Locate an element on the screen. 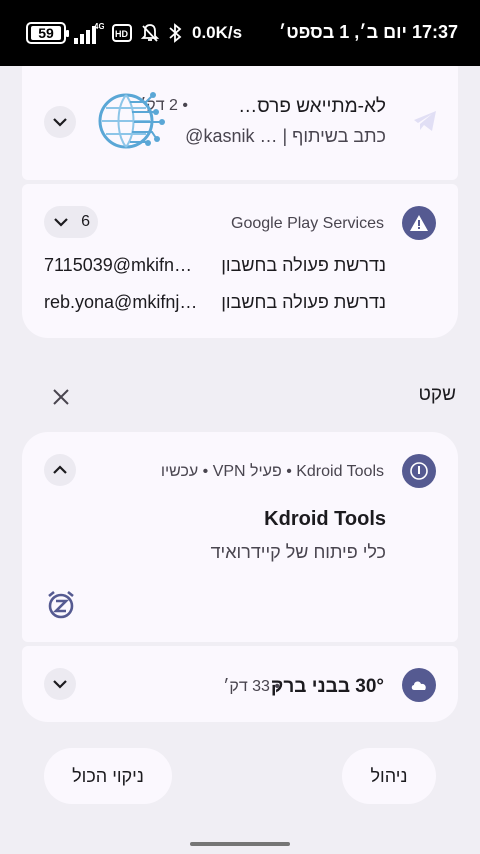 The height and width of the screenshot is (854, 480). warning-icon is located at coordinates (419, 223).